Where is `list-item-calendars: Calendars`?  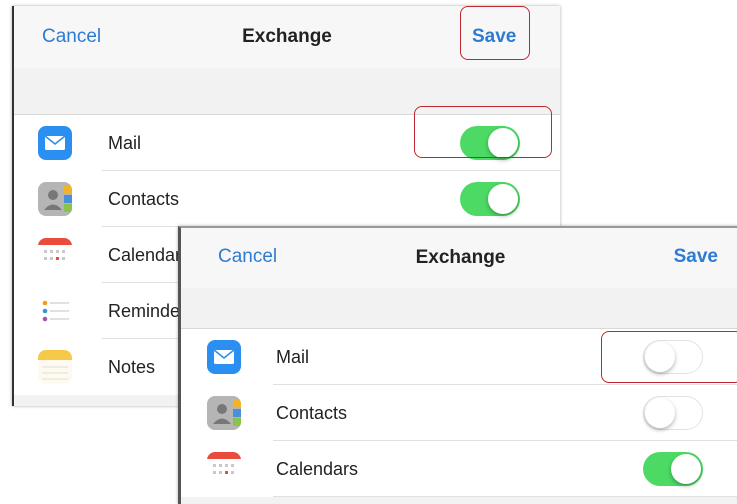
list-item-calendars: Calendars is located at coordinates (459, 469).